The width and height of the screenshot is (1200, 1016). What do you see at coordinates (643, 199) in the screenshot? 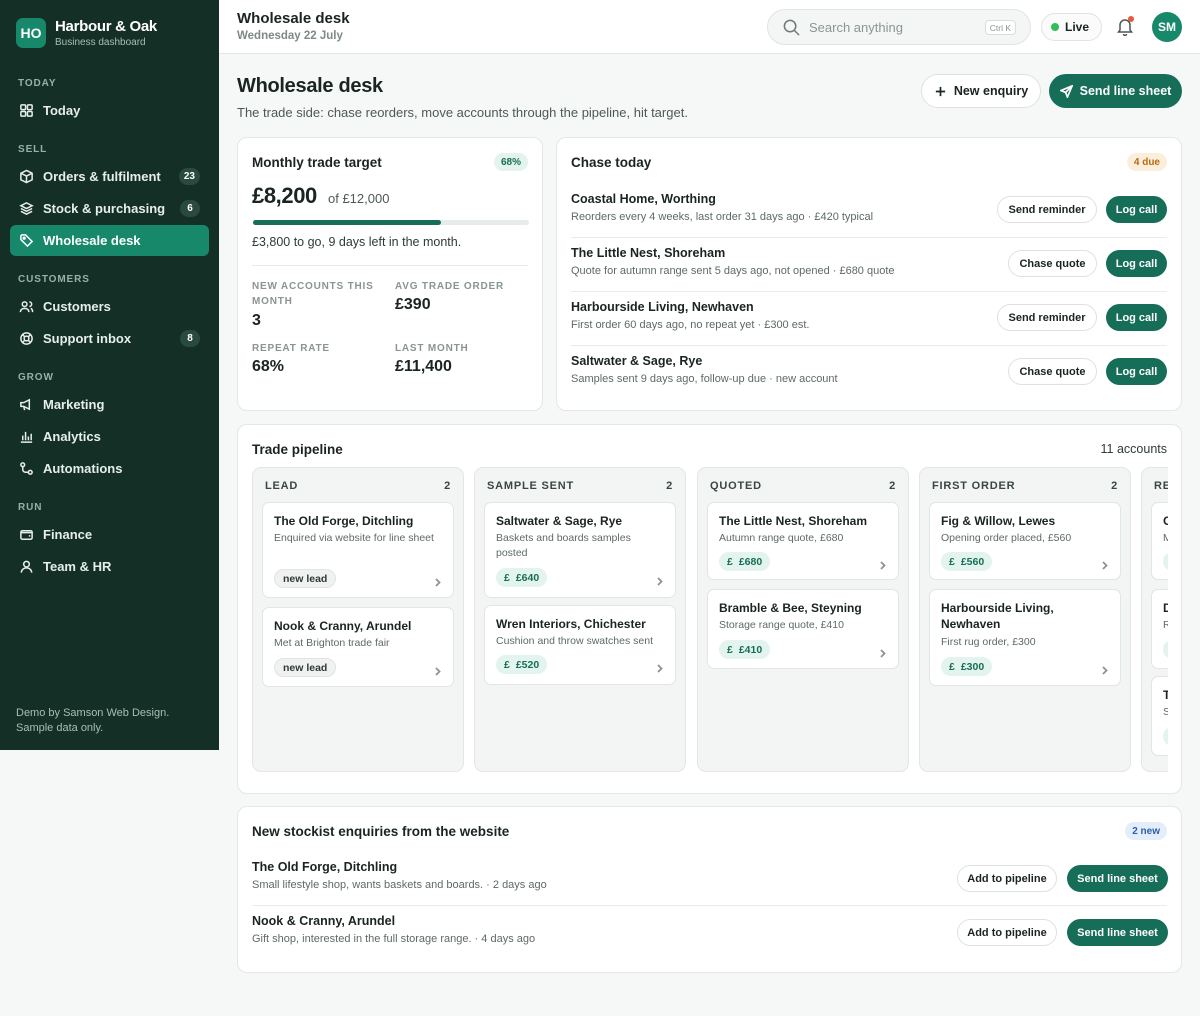
I see `account-name: Coastal Home, Worthing` at bounding box center [643, 199].